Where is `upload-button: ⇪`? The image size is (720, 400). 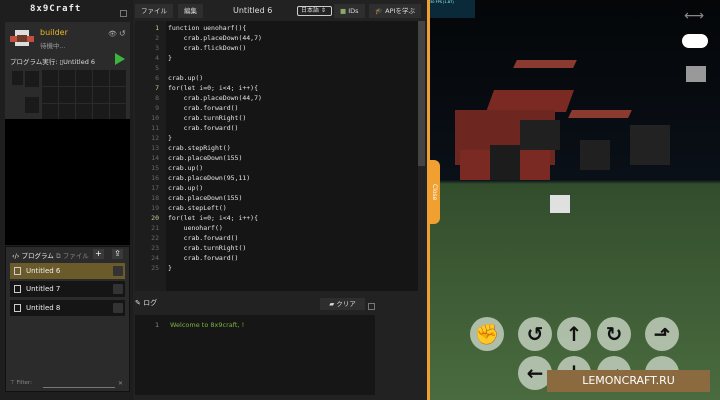 upload-button: ⇪ is located at coordinates (117, 254).